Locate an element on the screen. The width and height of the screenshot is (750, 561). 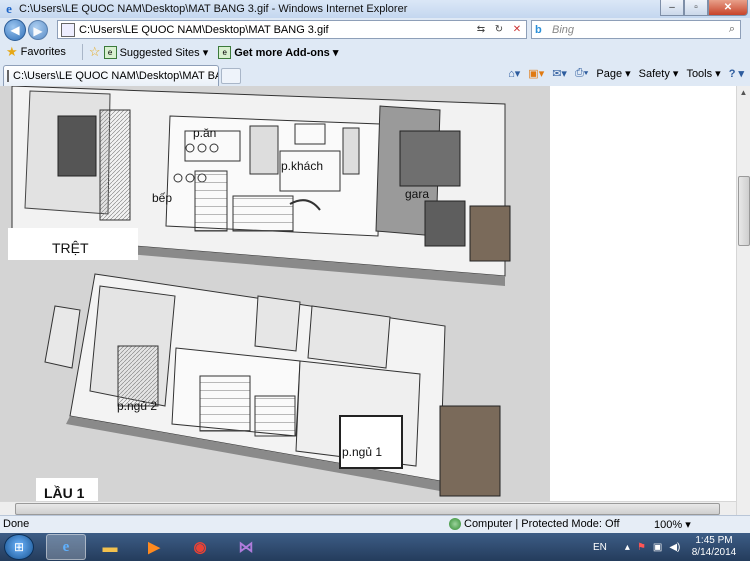
search-placeholder: Bing is located at coordinates (638, 30).